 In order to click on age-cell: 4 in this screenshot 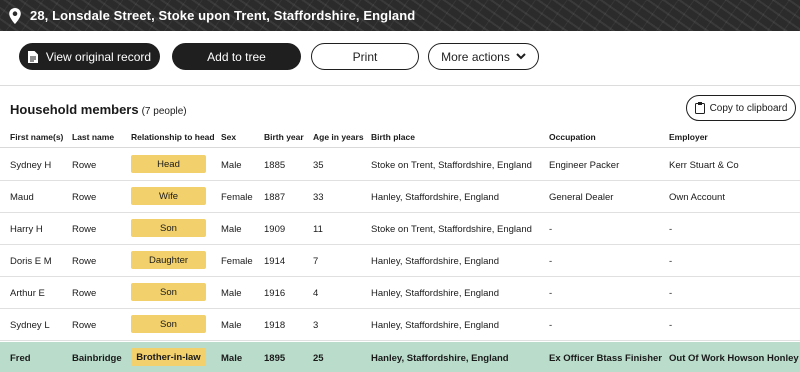, I will do `click(316, 293)`.